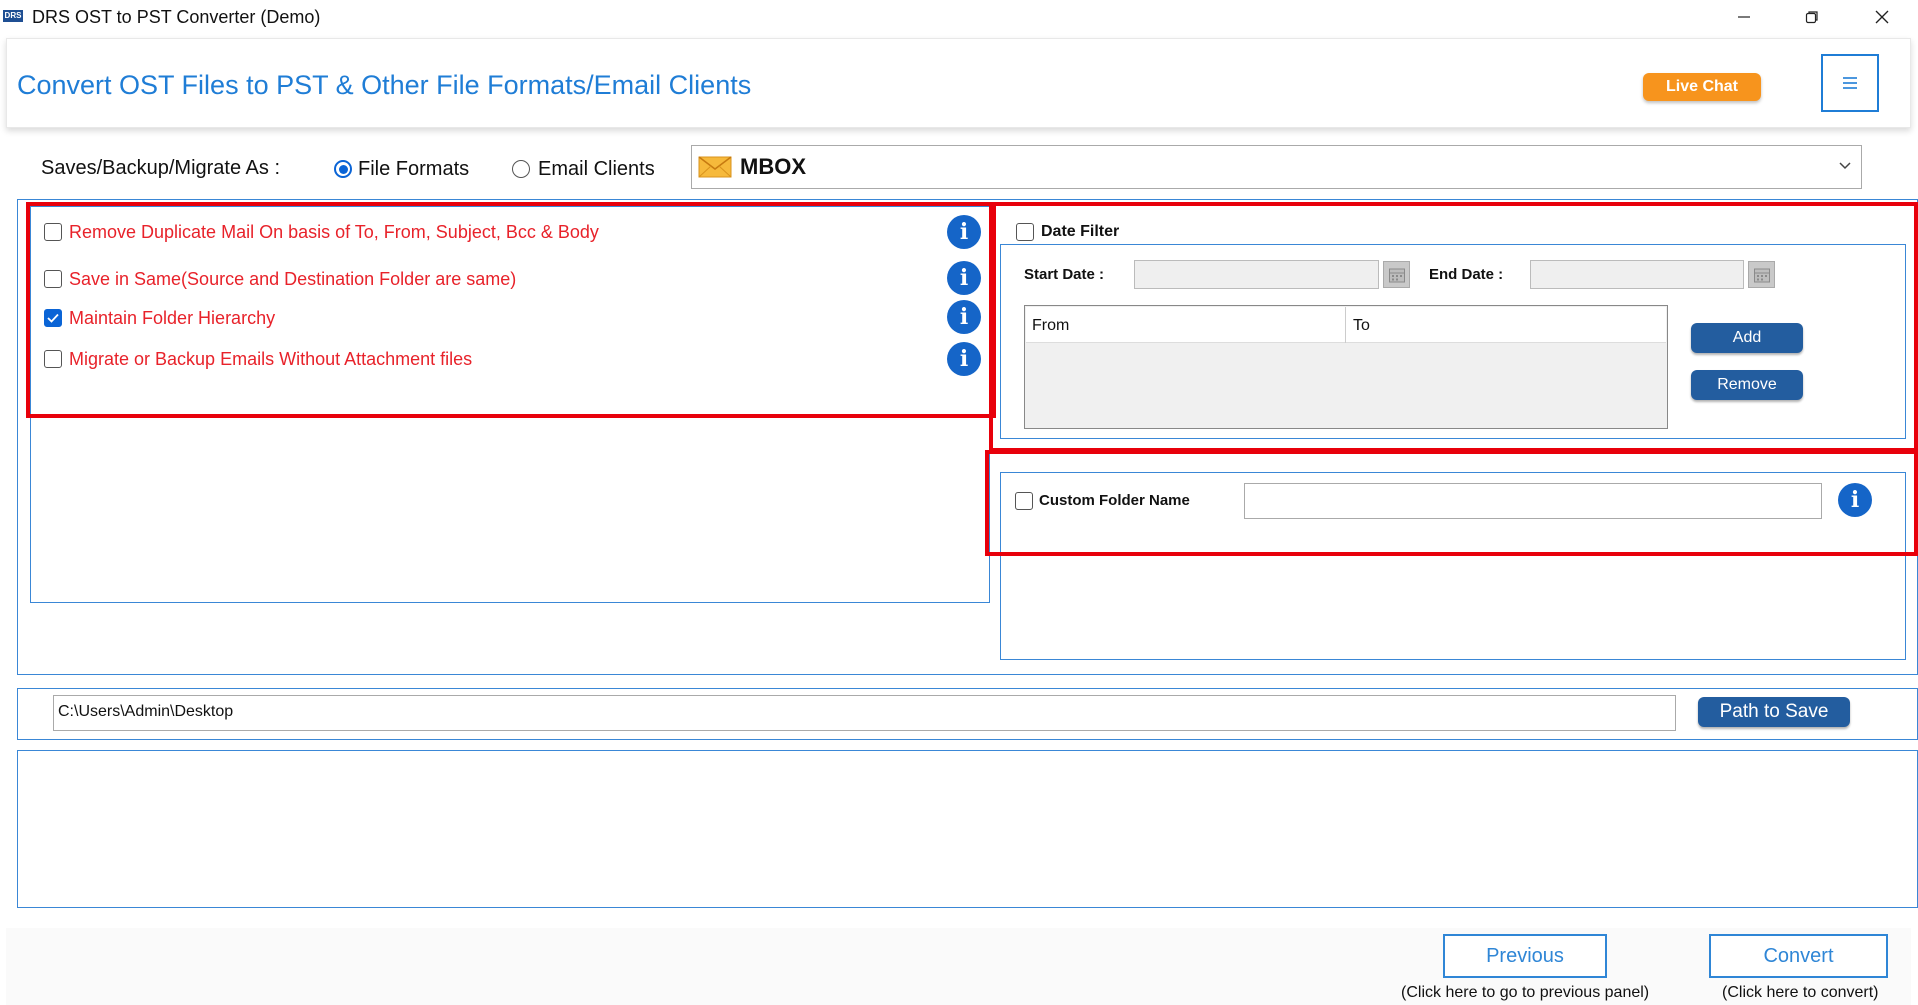 This screenshot has height=1005, width=1918. Describe the element at coordinates (1533, 501) in the screenshot. I see `custom-folder-input` at that location.